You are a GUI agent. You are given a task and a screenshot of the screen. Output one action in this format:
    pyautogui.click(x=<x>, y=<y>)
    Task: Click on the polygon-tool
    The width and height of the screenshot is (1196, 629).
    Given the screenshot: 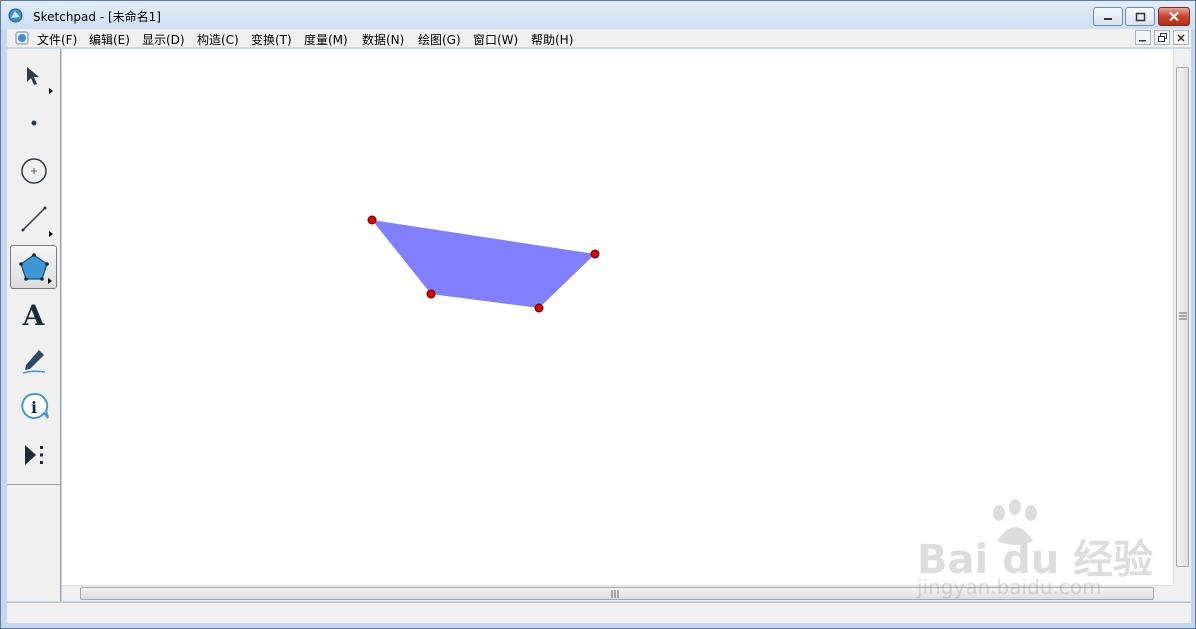 What is the action you would take?
    pyautogui.click(x=33, y=267)
    